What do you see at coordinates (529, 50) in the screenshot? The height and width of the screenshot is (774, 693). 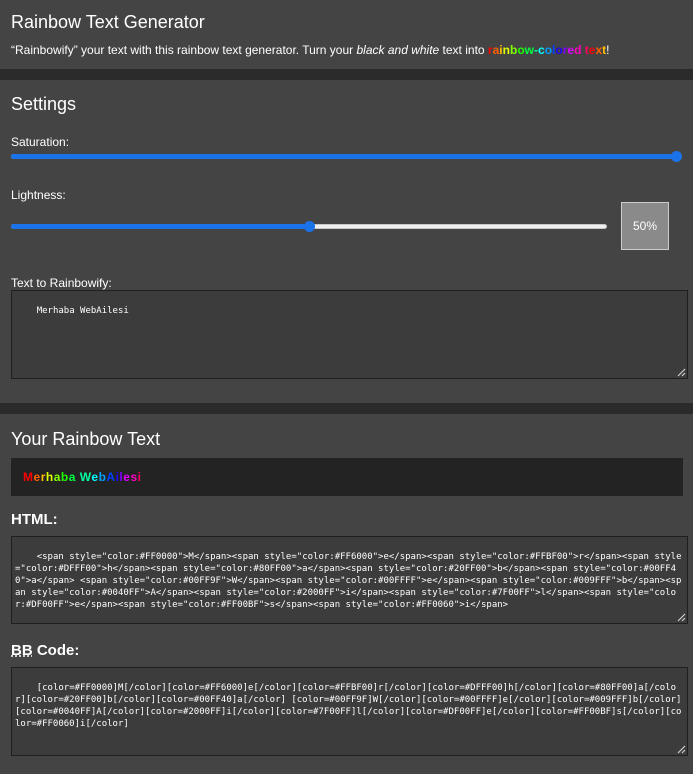 I see `rainbow-word-char: w` at bounding box center [529, 50].